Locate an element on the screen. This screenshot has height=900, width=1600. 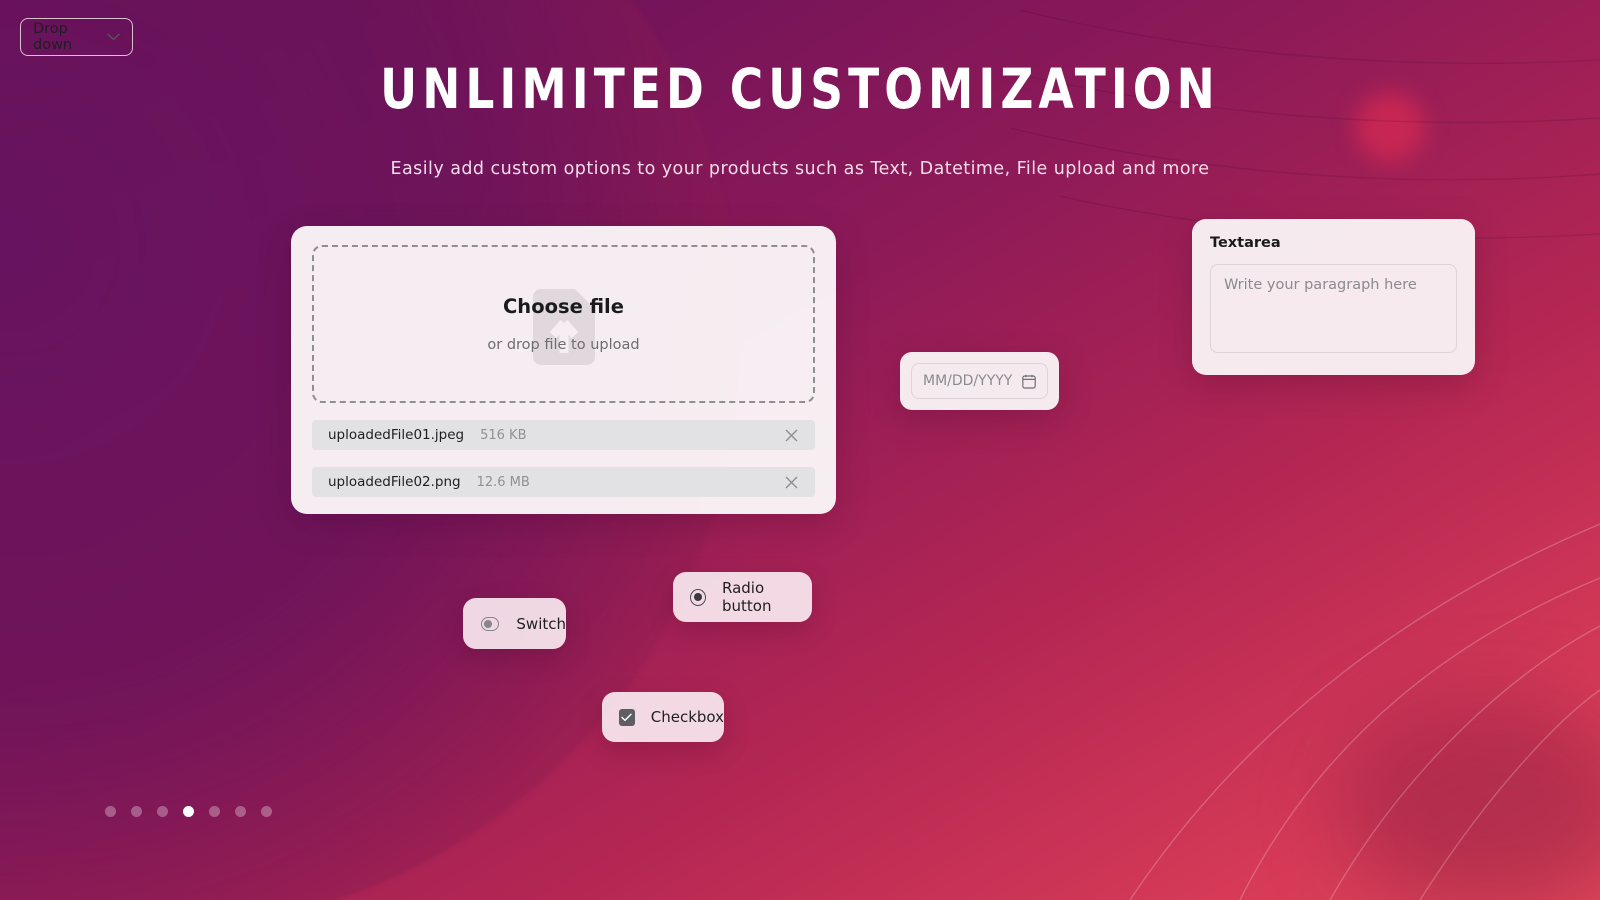
file-dropzone: Choose file or drop file to upload is located at coordinates (563, 324).